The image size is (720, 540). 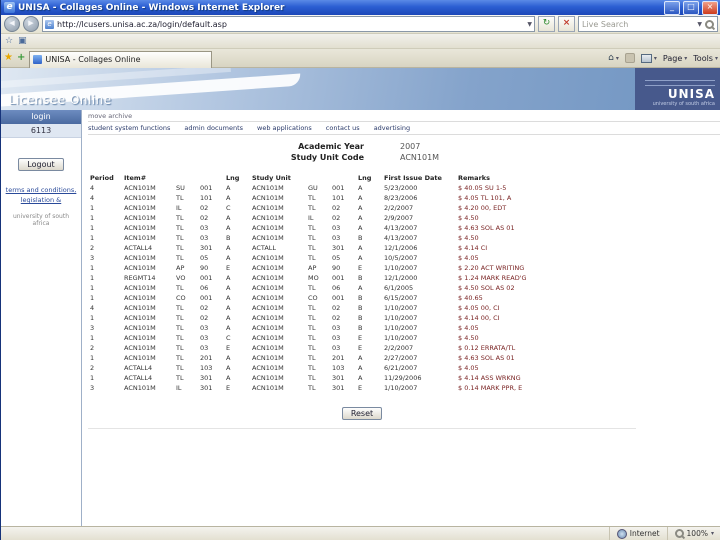 What do you see at coordinates (204, 268) in the screenshot?
I see `cell: 90` at bounding box center [204, 268].